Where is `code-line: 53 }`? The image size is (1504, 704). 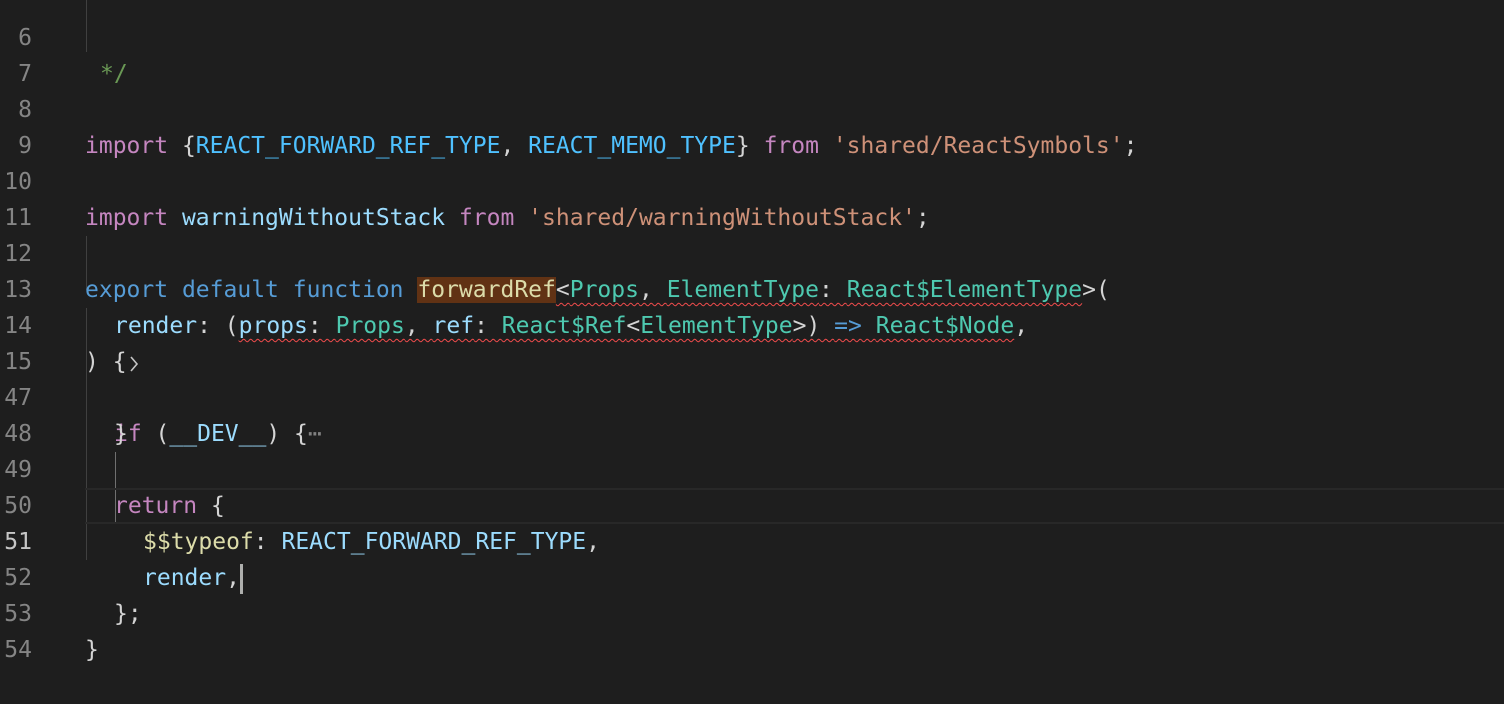 code-line: 53 } is located at coordinates (752, 611).